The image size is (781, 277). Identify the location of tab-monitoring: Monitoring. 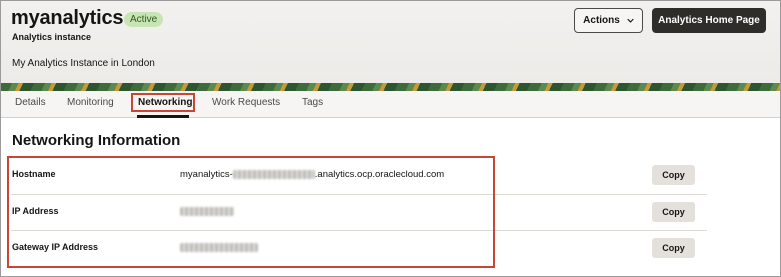
(90, 102).